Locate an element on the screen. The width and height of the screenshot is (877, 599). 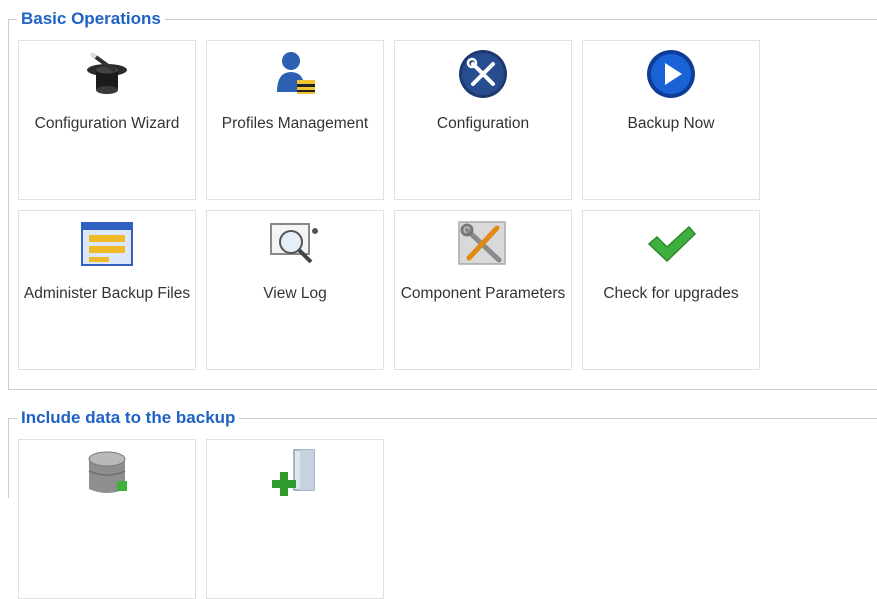
tile-label: Check for upgrades is located at coordinates (671, 293).